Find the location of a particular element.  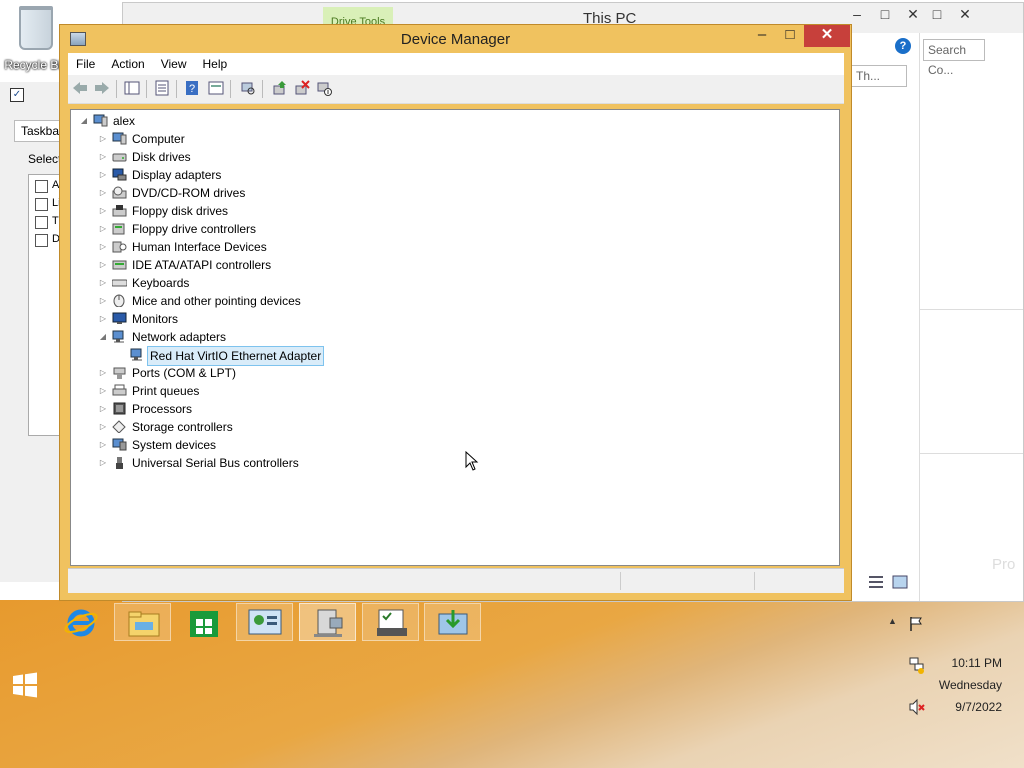

tree-node: ▷ IDE ATA/ATAPI controllers is located at coordinates (451, 265).